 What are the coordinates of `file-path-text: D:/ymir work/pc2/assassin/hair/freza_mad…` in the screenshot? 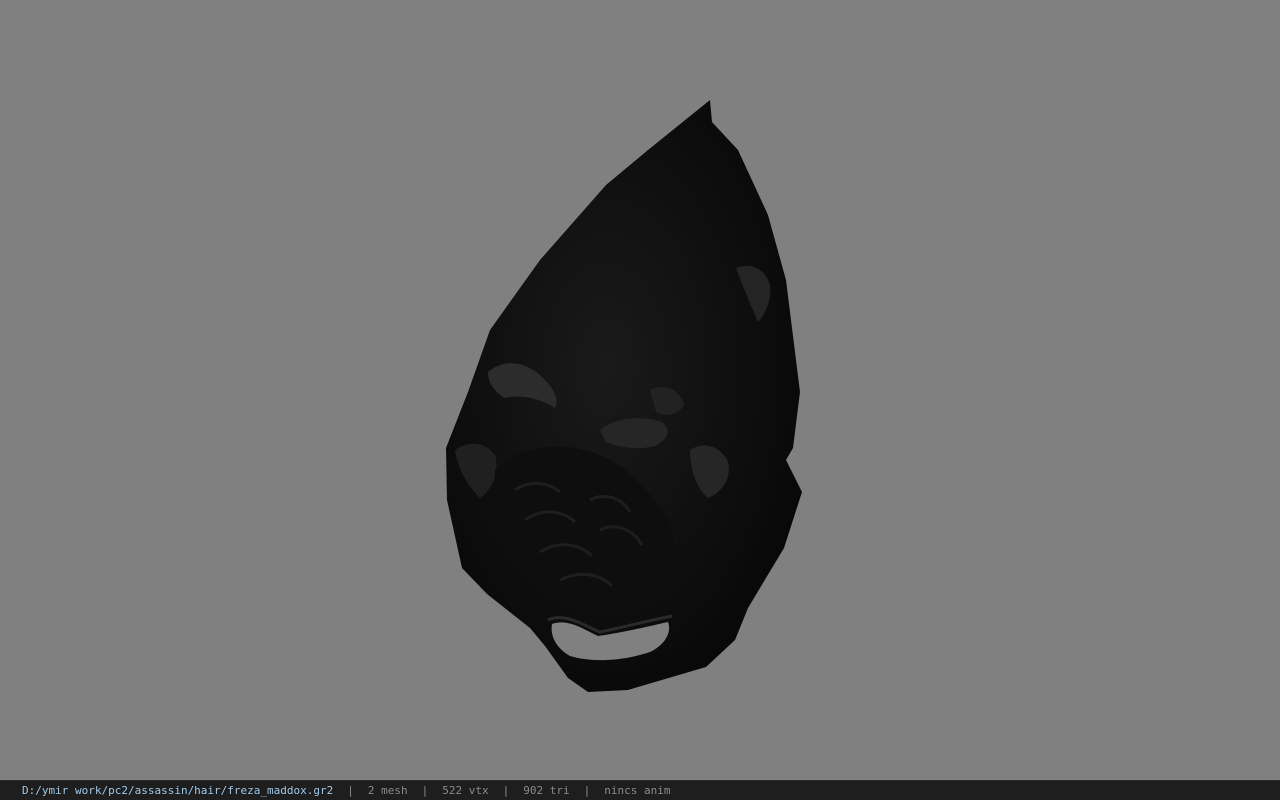 It's located at (178, 790).